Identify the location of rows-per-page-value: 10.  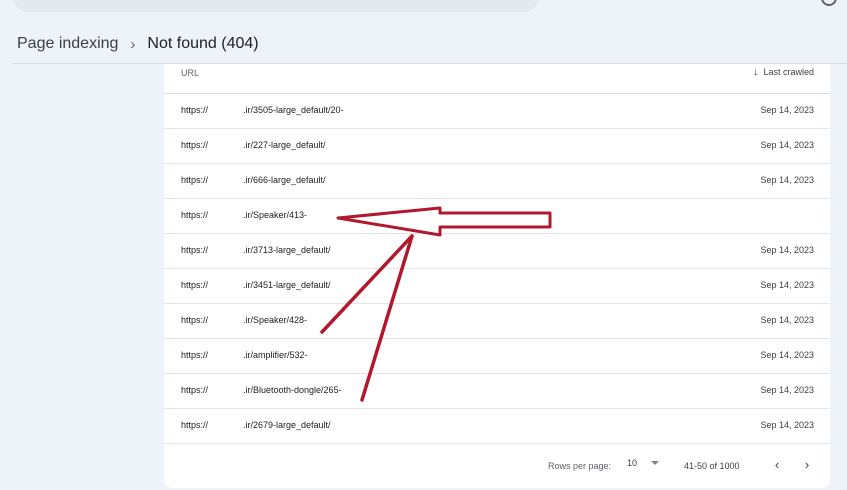
(632, 463).